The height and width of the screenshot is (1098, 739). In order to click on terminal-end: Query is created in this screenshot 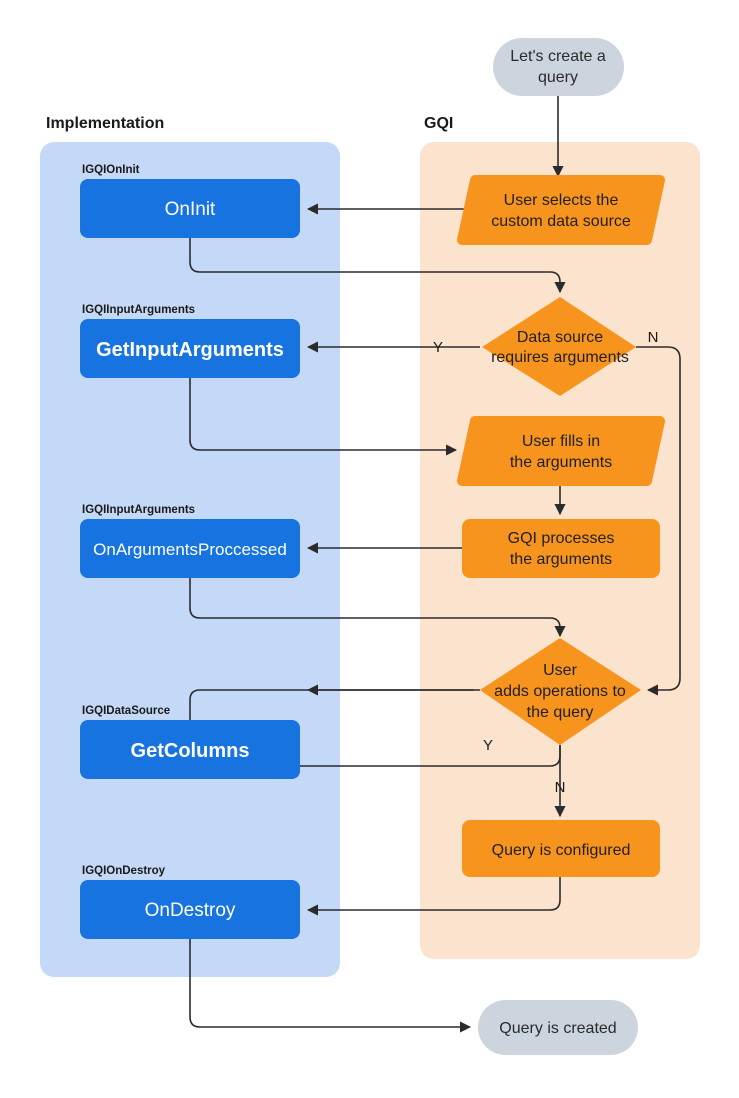, I will do `click(558, 1027)`.